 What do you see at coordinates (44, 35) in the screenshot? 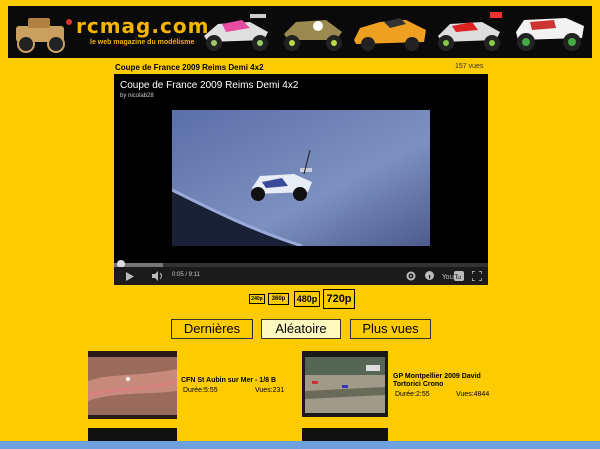
I see `rc-car-logo-icon` at bounding box center [44, 35].